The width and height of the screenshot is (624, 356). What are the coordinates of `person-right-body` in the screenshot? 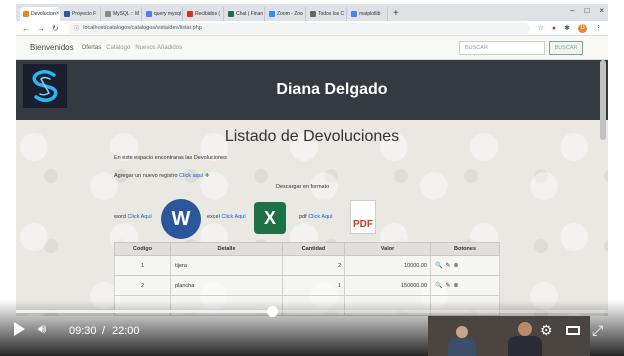 It's located at (525, 346).